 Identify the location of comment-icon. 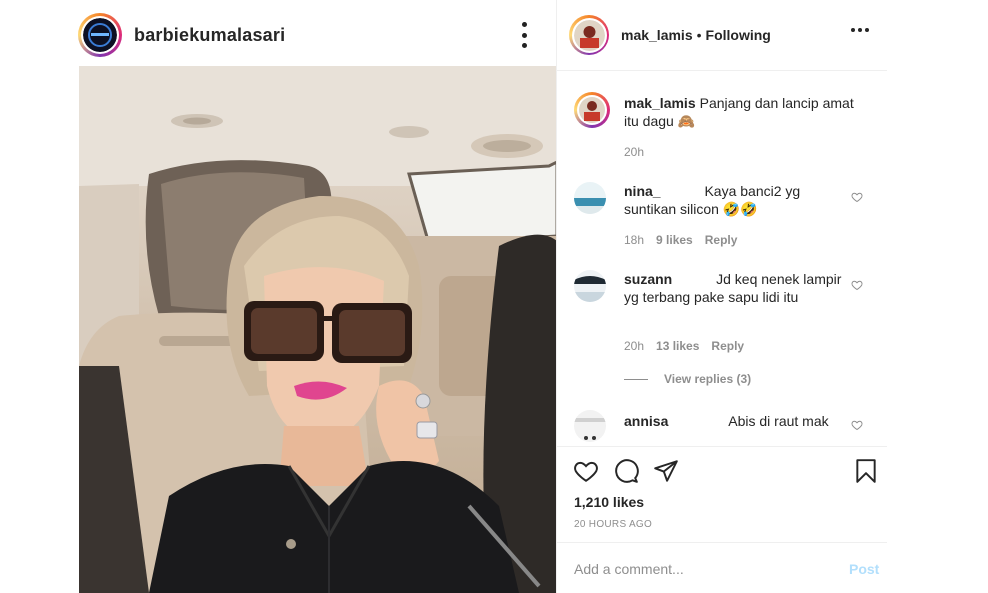
(626, 471).